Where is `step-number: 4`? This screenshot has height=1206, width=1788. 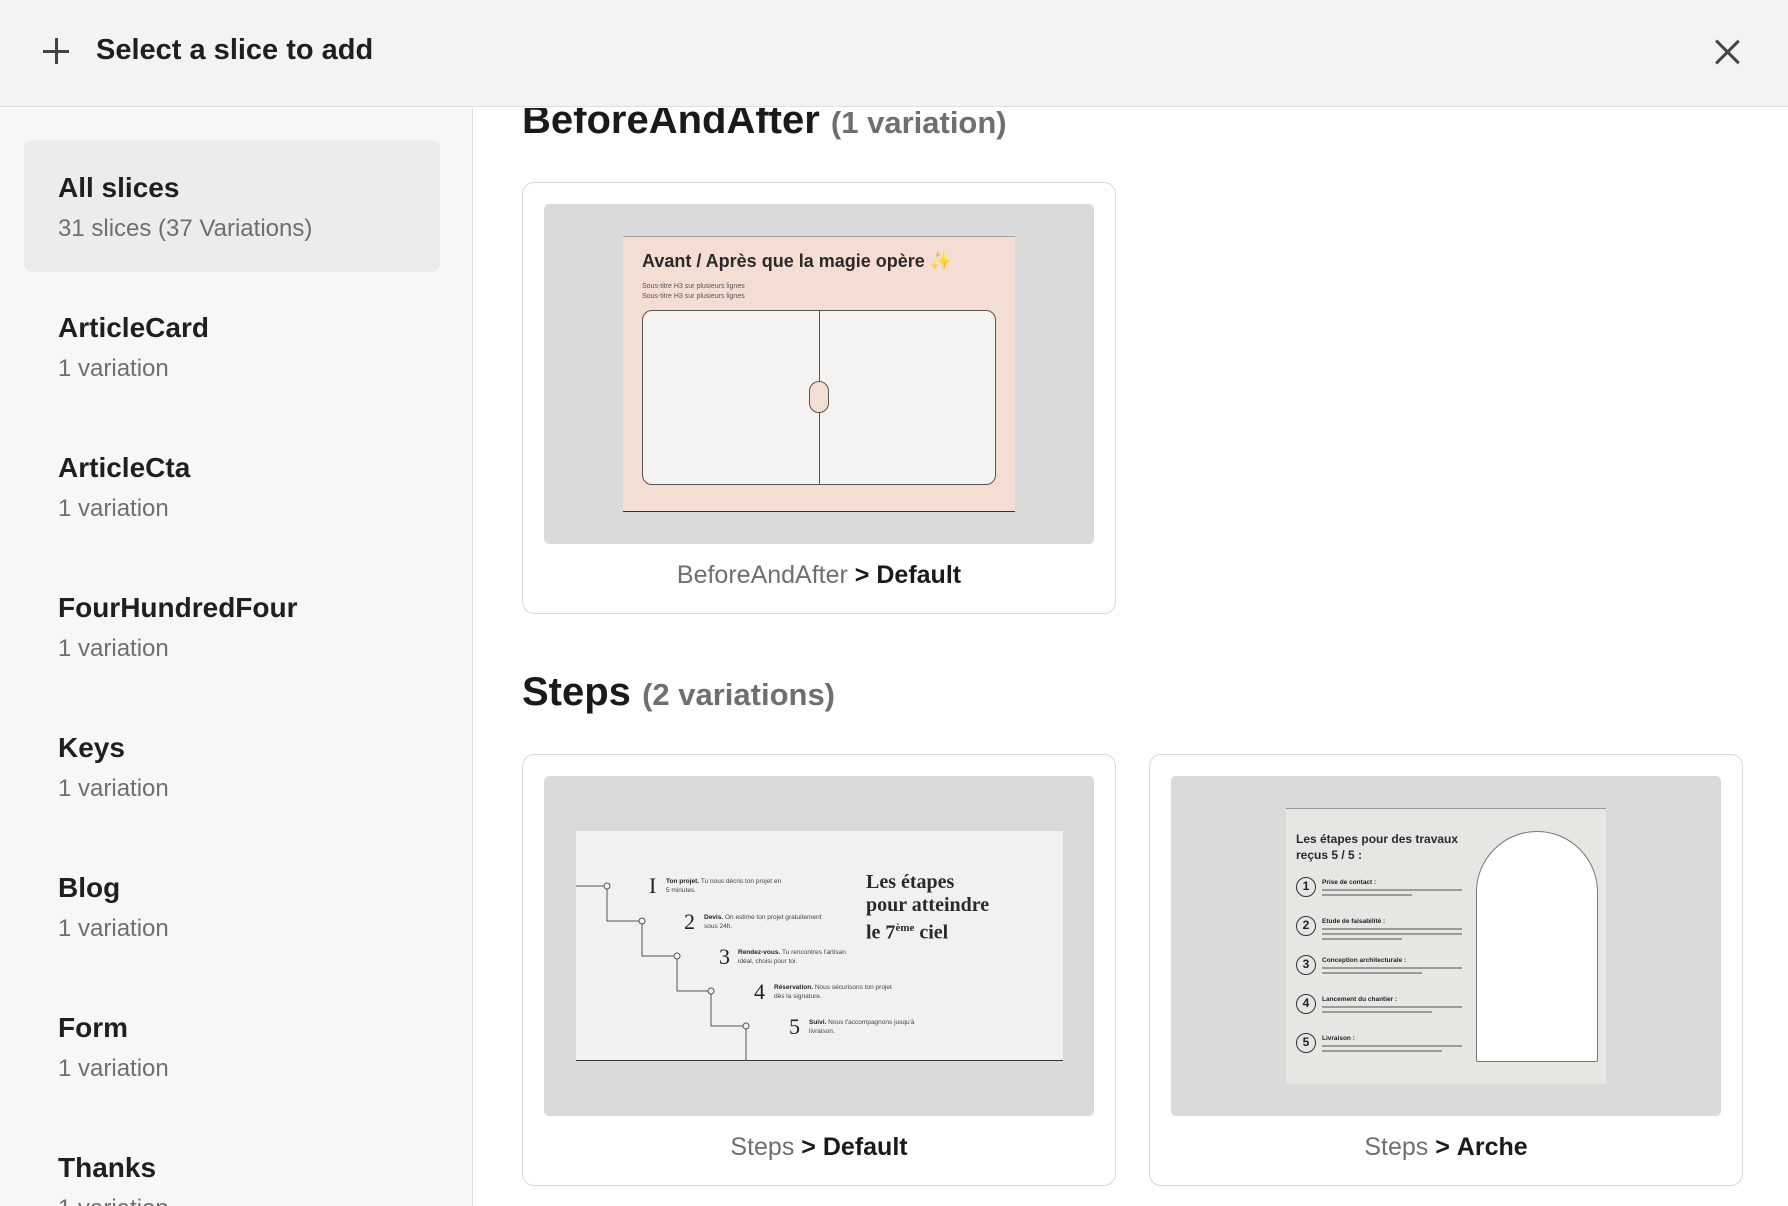
step-number: 4 is located at coordinates (759, 991).